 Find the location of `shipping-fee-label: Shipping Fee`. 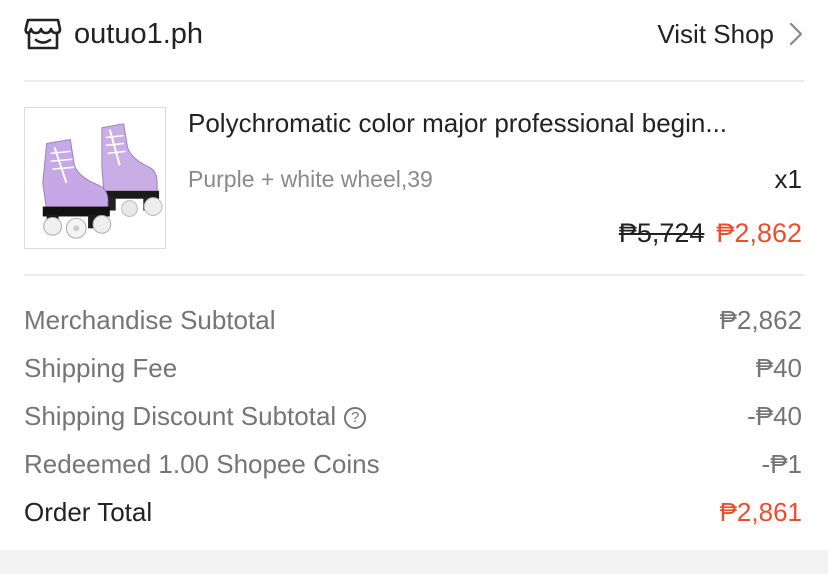

shipping-fee-label: Shipping Fee is located at coordinates (101, 367).